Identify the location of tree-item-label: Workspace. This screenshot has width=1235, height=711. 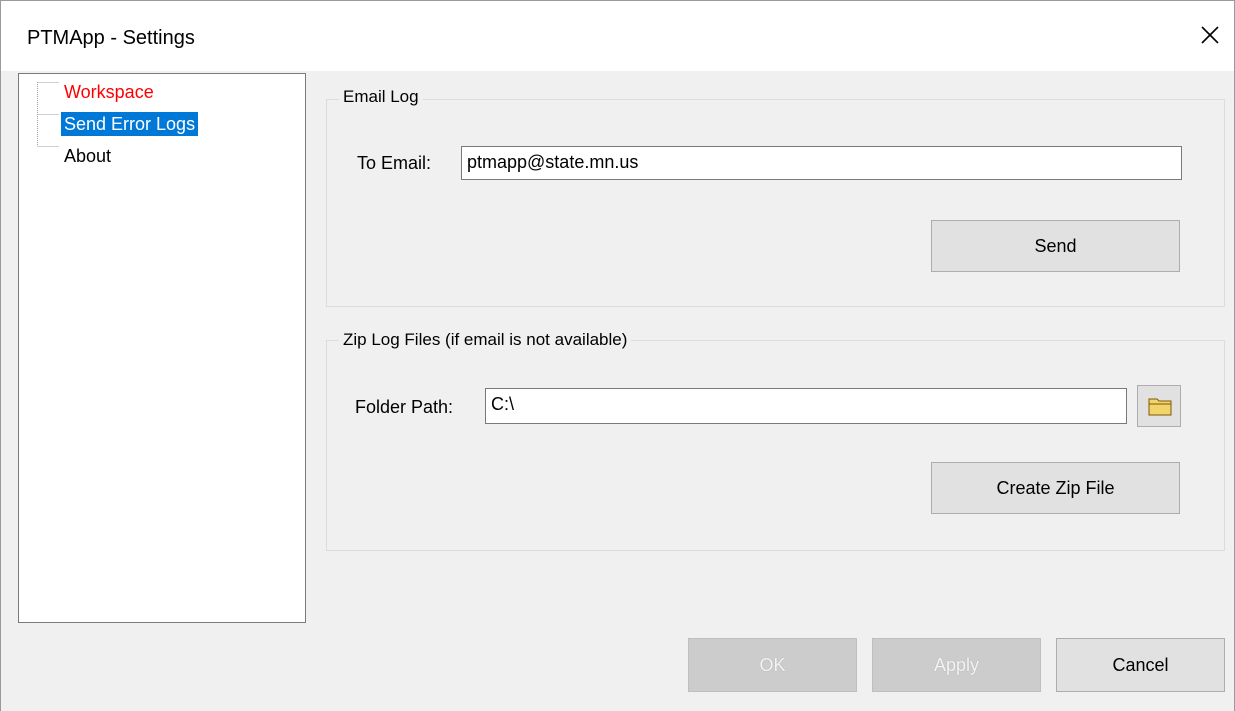
(109, 92).